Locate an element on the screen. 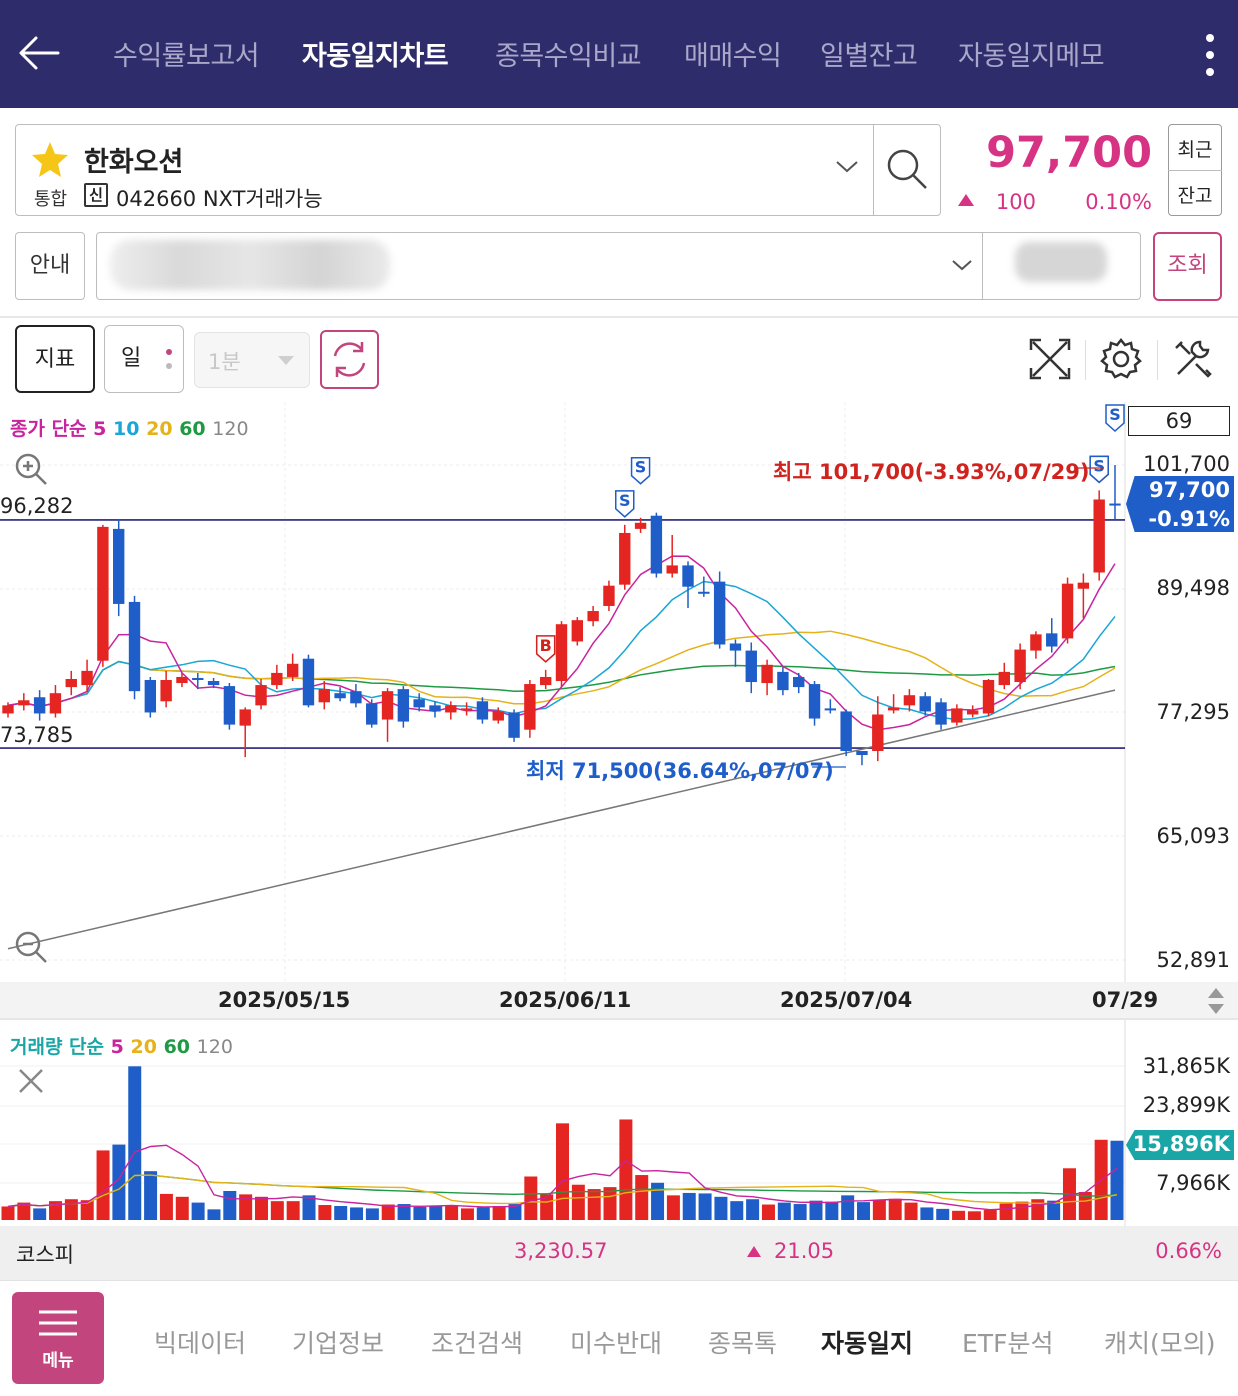 This screenshot has height=1396, width=1238. bottom-nav-auto-journal: 자동일지 is located at coordinates (867, 1342).